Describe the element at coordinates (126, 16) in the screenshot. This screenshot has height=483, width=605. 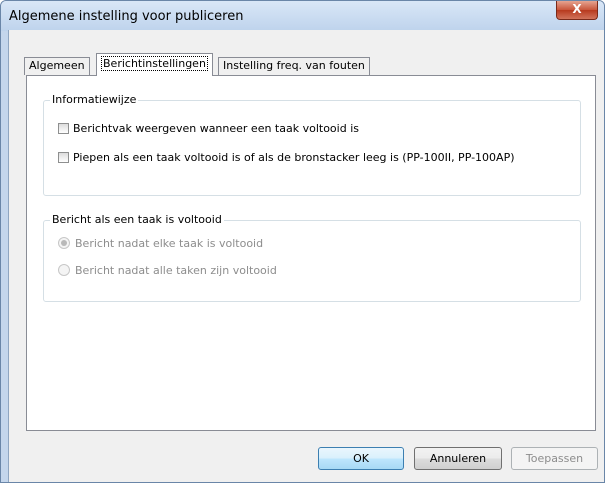
I see `window-title: Algemene instelling voor publiceren` at that location.